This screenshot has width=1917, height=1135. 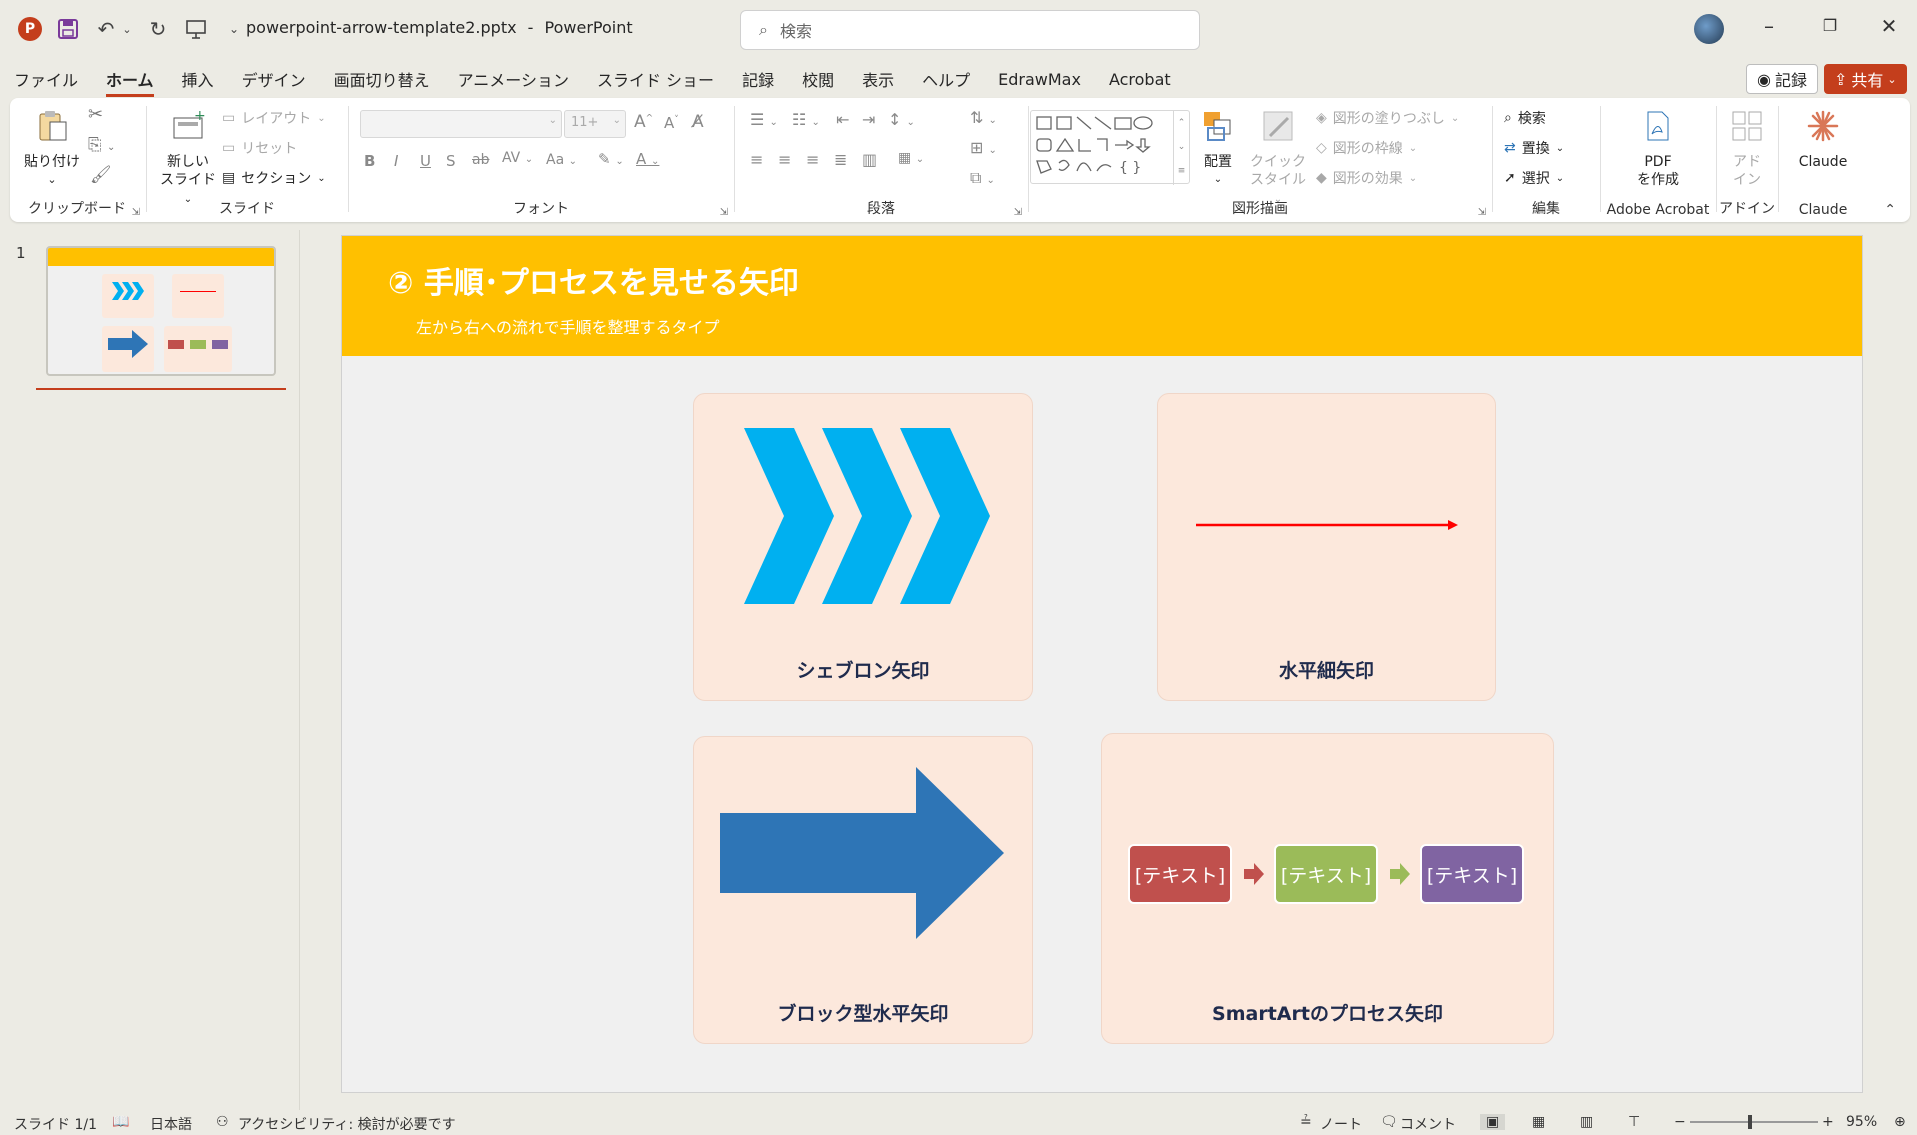 What do you see at coordinates (259, 148) in the screenshot?
I see `reset-button: ▭ リセット` at bounding box center [259, 148].